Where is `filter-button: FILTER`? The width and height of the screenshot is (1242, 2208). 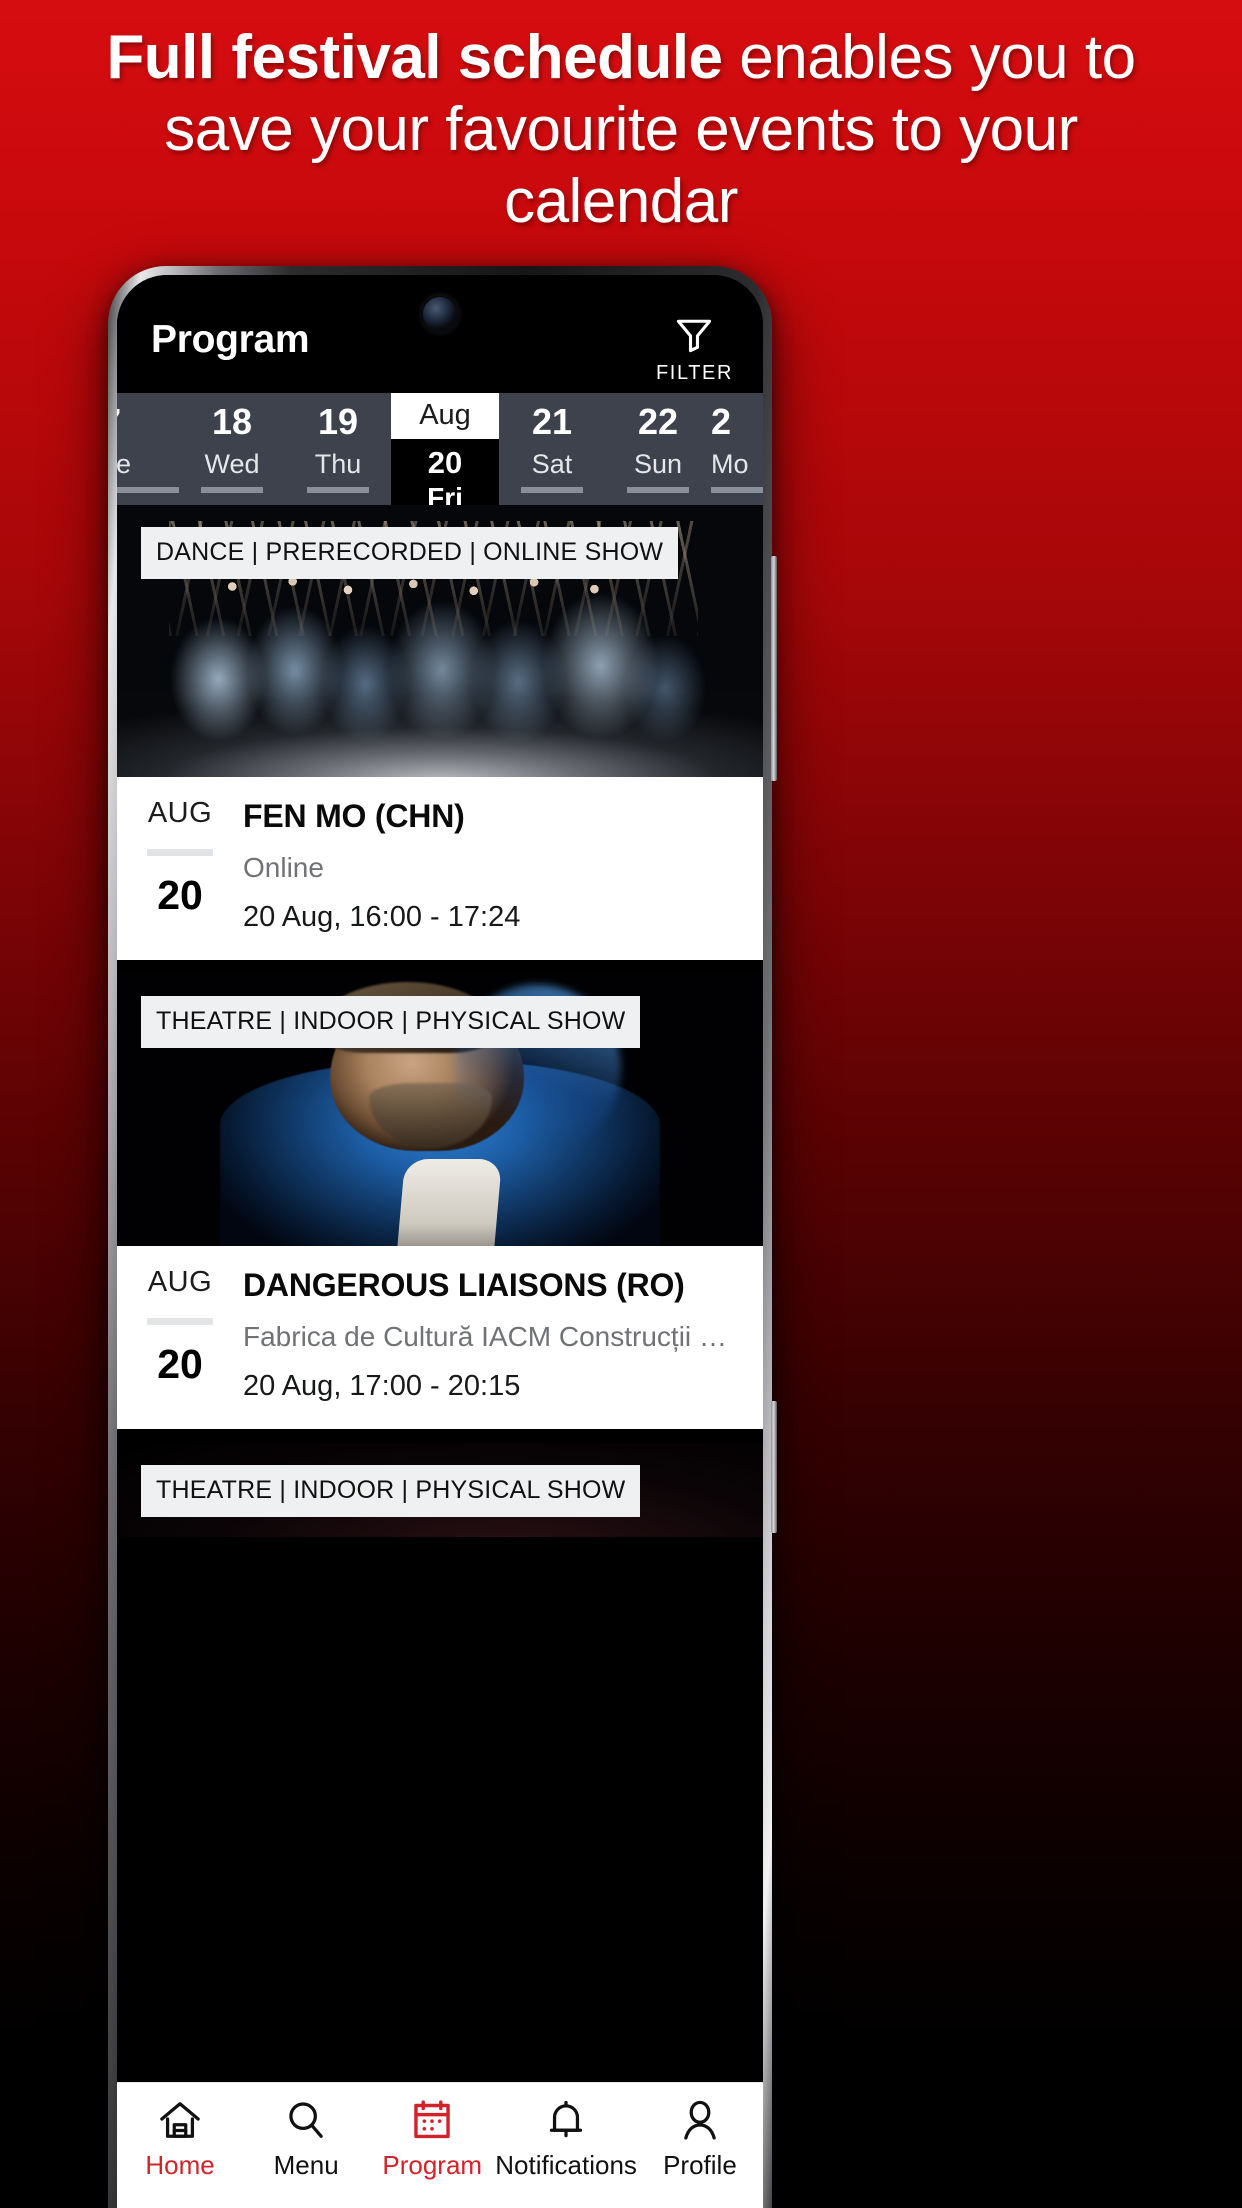 filter-button: FILTER is located at coordinates (694, 349).